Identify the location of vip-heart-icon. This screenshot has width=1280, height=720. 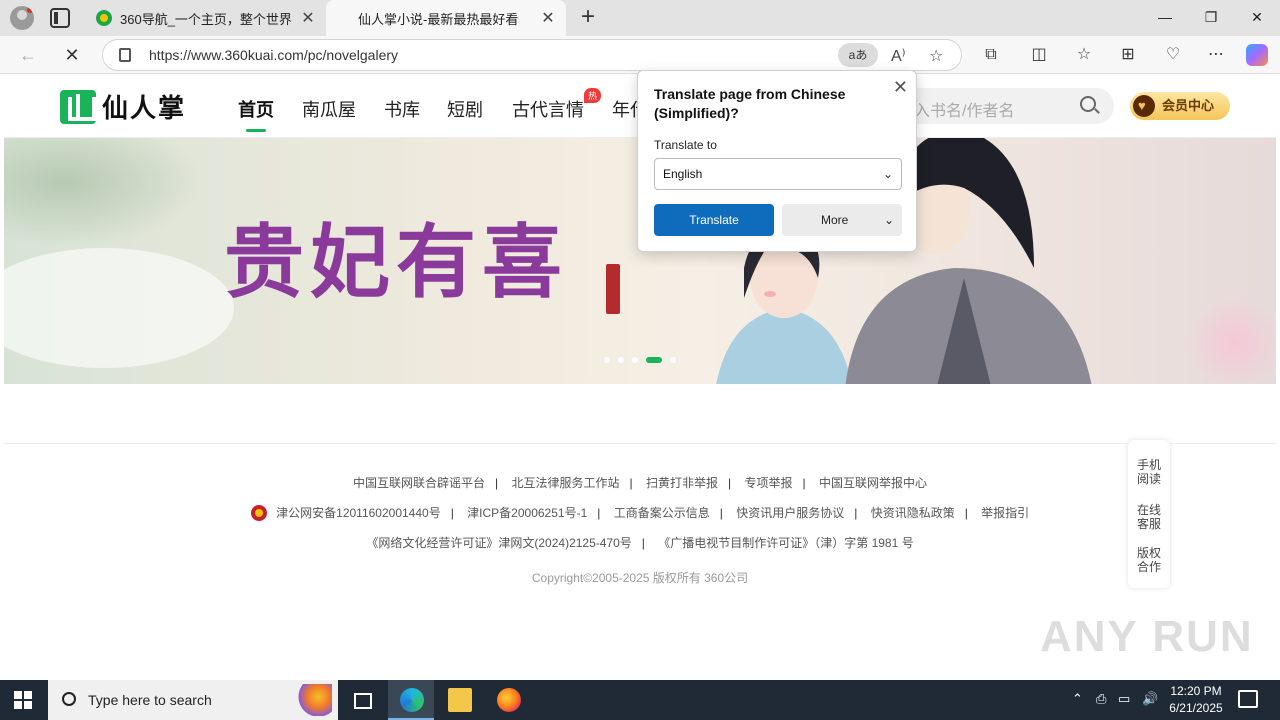
(1144, 106).